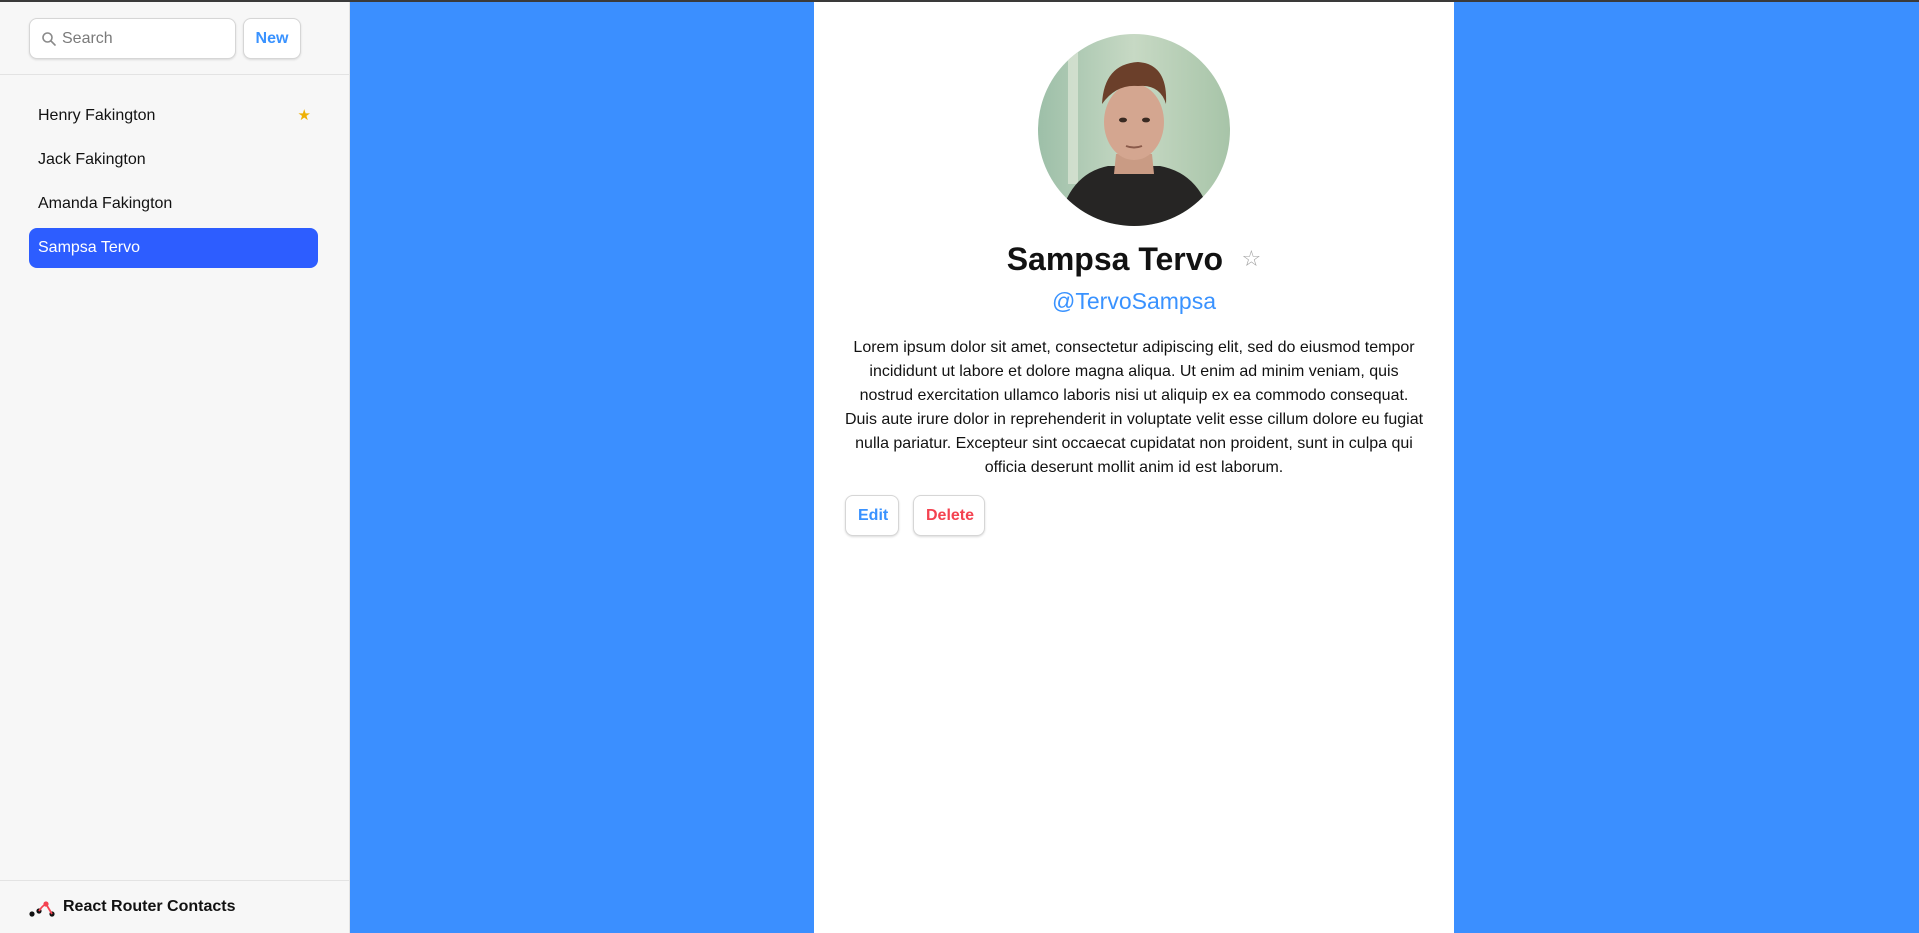 Image resolution: width=1919 pixels, height=933 pixels. I want to click on favorite-star-outline-icon: ☆, so click(1252, 259).